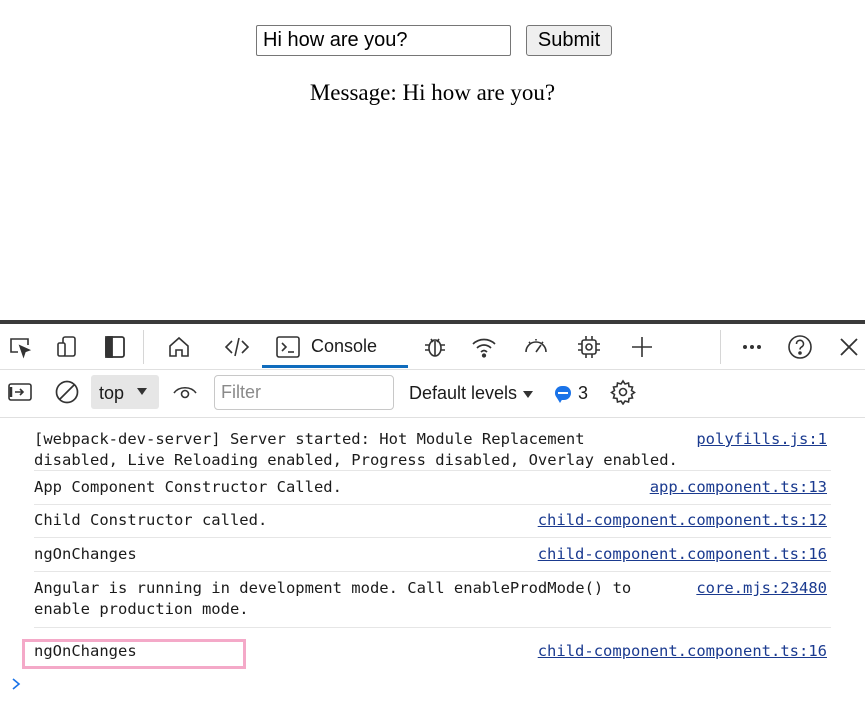 The width and height of the screenshot is (865, 728). I want to click on source-link: child-component.component.ts:12, so click(682, 520).